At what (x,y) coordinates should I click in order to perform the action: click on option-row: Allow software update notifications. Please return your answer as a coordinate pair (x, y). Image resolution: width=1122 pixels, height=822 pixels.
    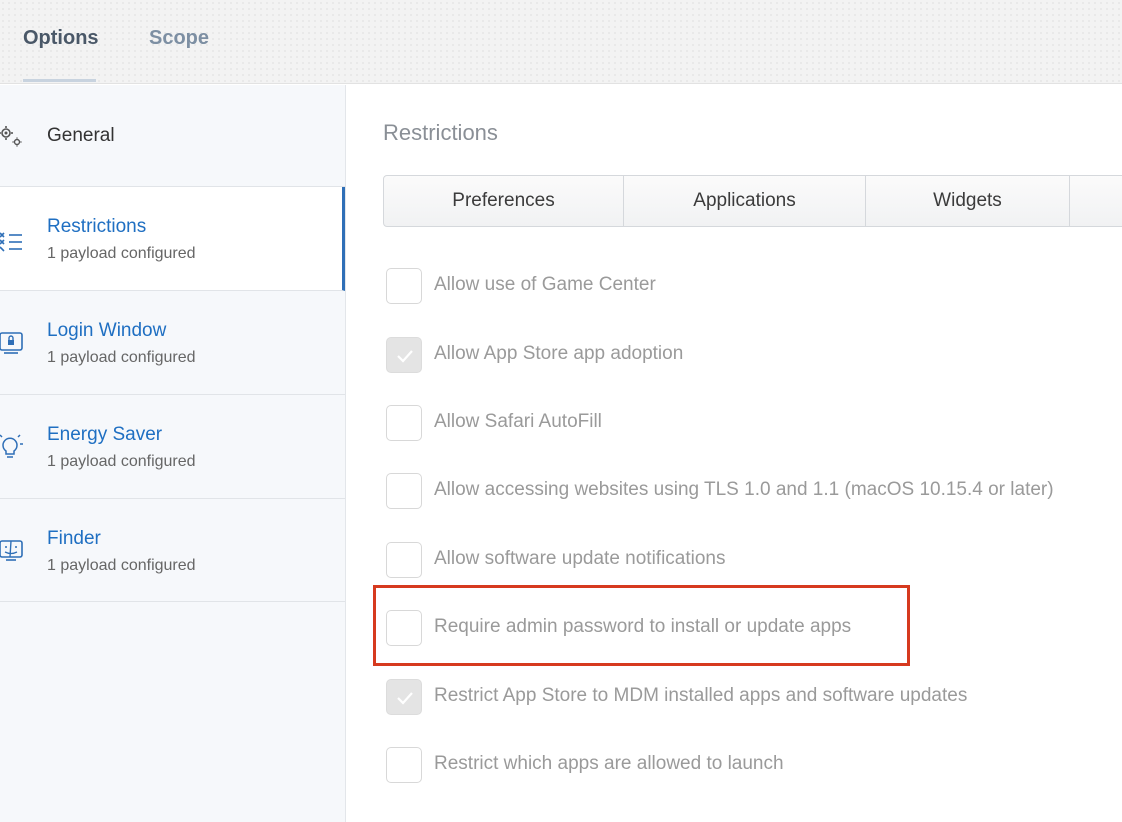
    Looking at the image, I should click on (746, 560).